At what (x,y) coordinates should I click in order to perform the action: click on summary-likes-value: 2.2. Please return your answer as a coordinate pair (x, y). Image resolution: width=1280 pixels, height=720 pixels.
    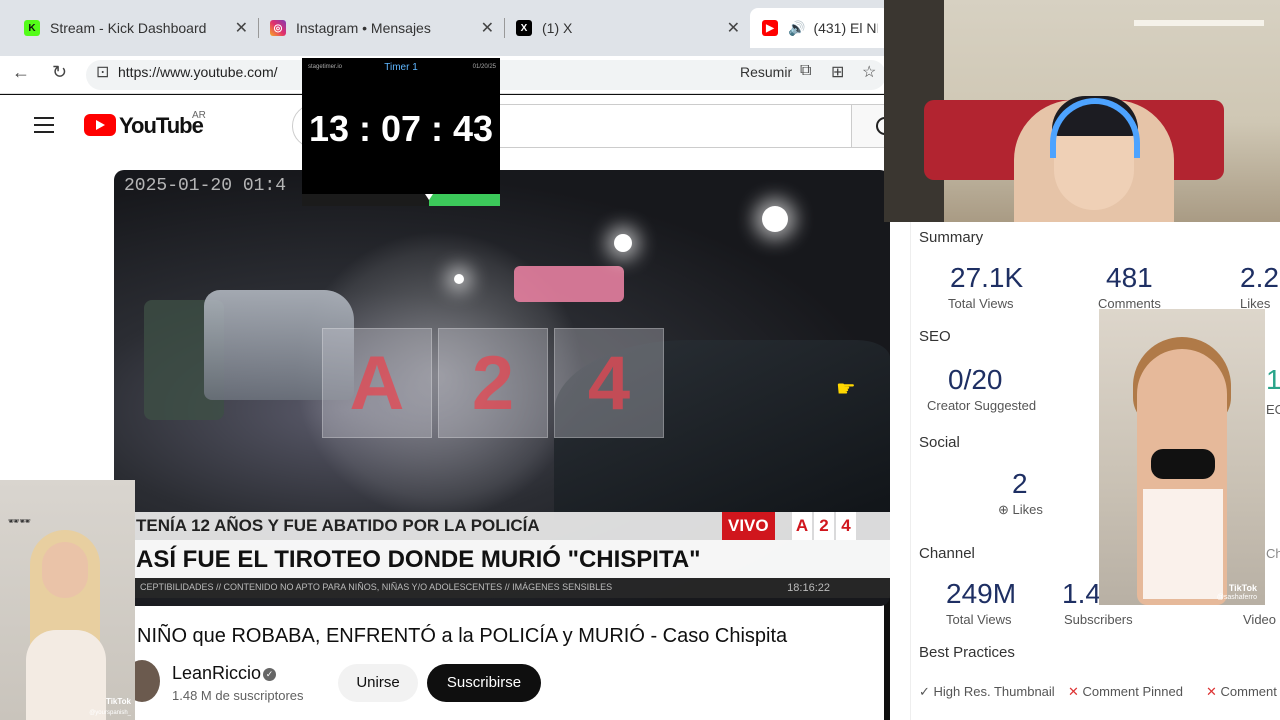
    Looking at the image, I should click on (1259, 277).